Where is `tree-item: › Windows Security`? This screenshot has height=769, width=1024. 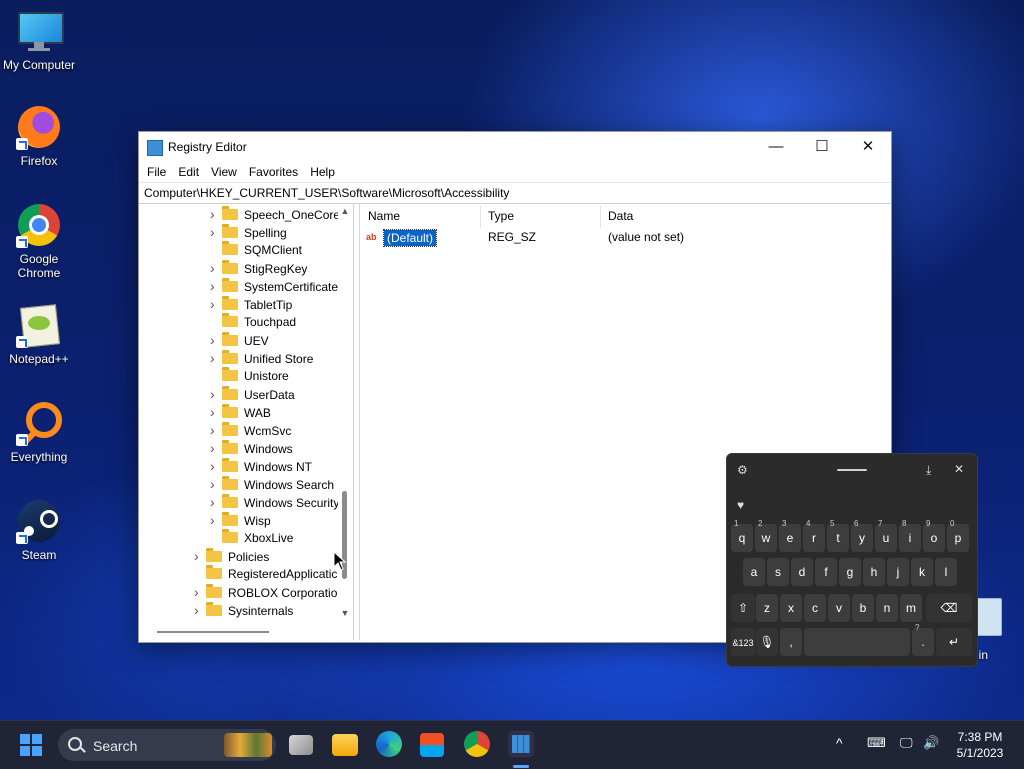 tree-item: › Windows Security is located at coordinates (274, 502).